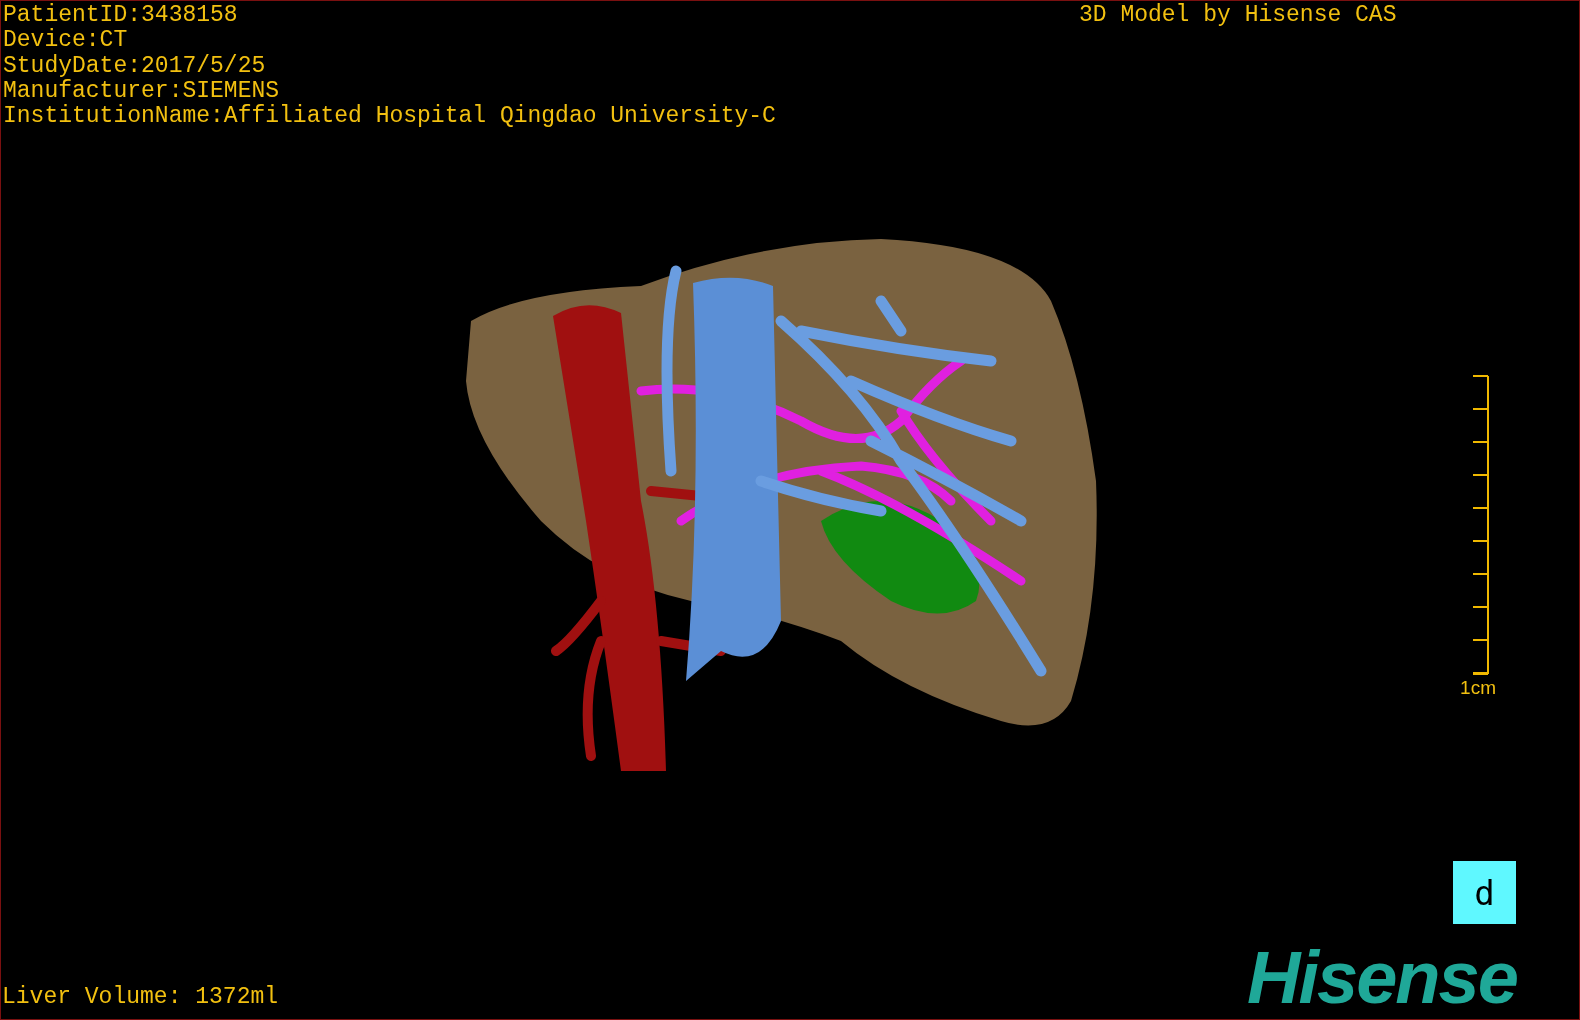 The image size is (1580, 1020). What do you see at coordinates (389, 117) in the screenshot?
I see `info-text: InstitutionName:Affiliated Hospital Qingdao University-C` at bounding box center [389, 117].